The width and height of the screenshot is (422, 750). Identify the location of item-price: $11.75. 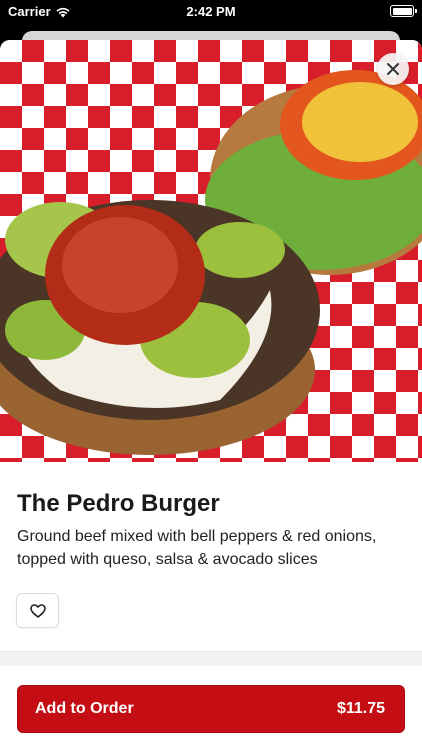
(360, 708).